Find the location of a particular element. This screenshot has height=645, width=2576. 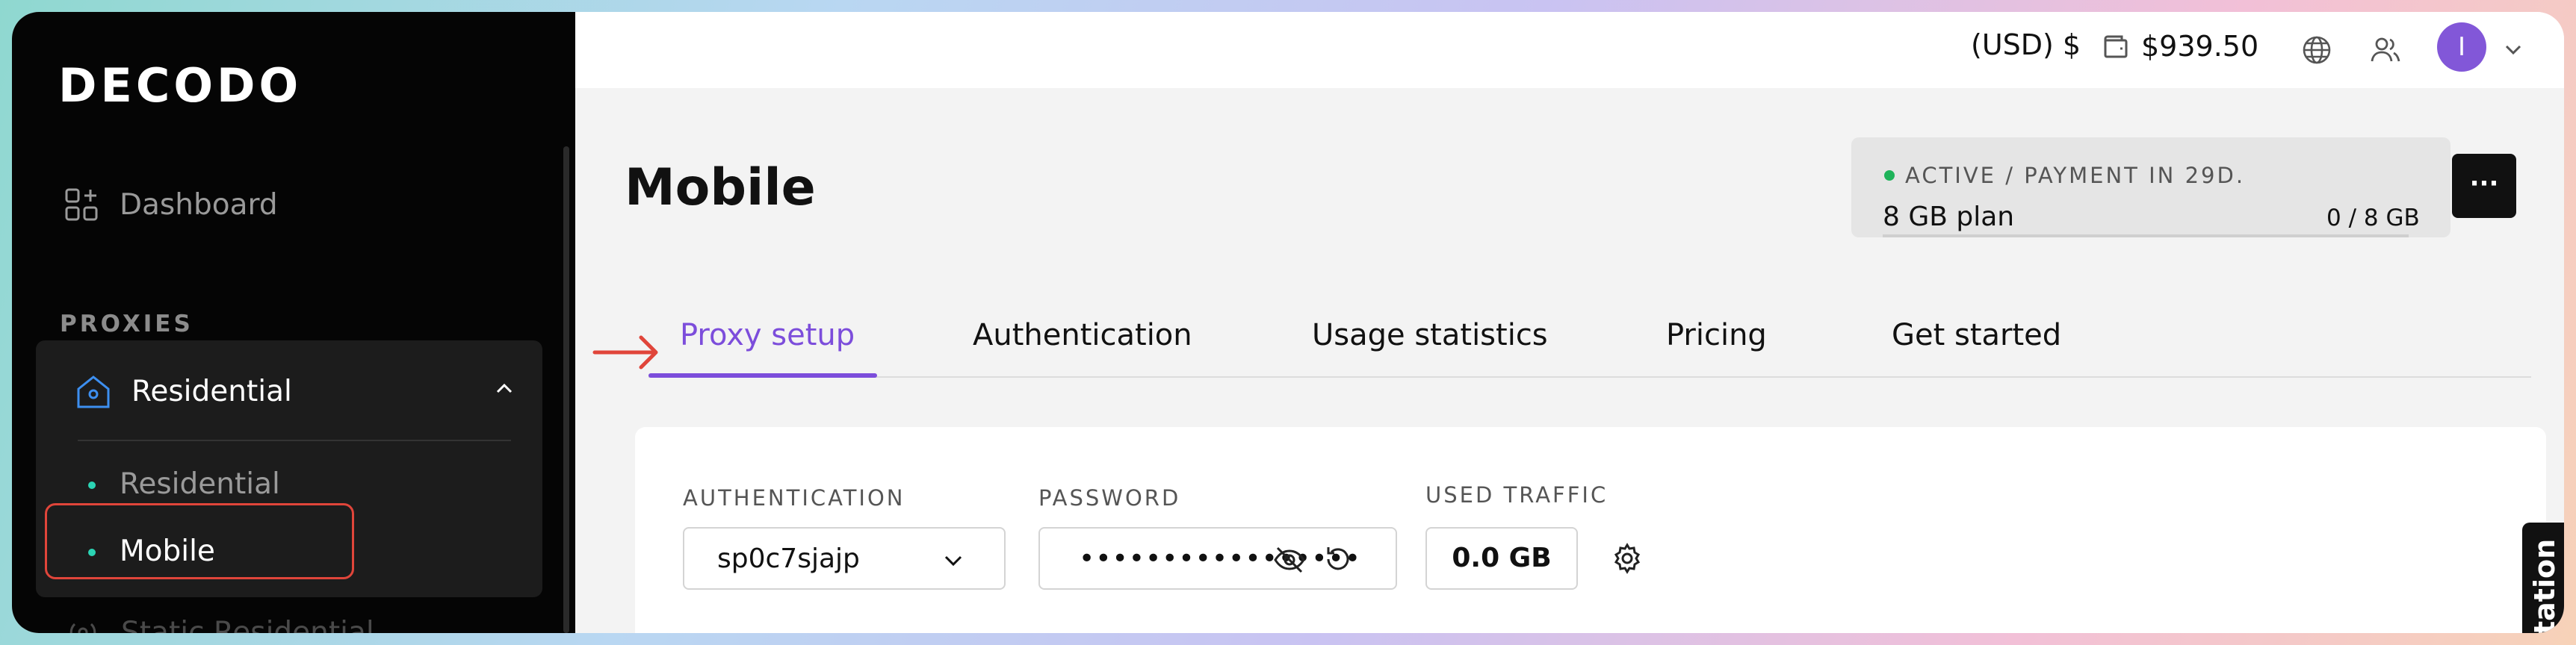

sidebar-item-dashboard: Dashboard is located at coordinates (171, 204).